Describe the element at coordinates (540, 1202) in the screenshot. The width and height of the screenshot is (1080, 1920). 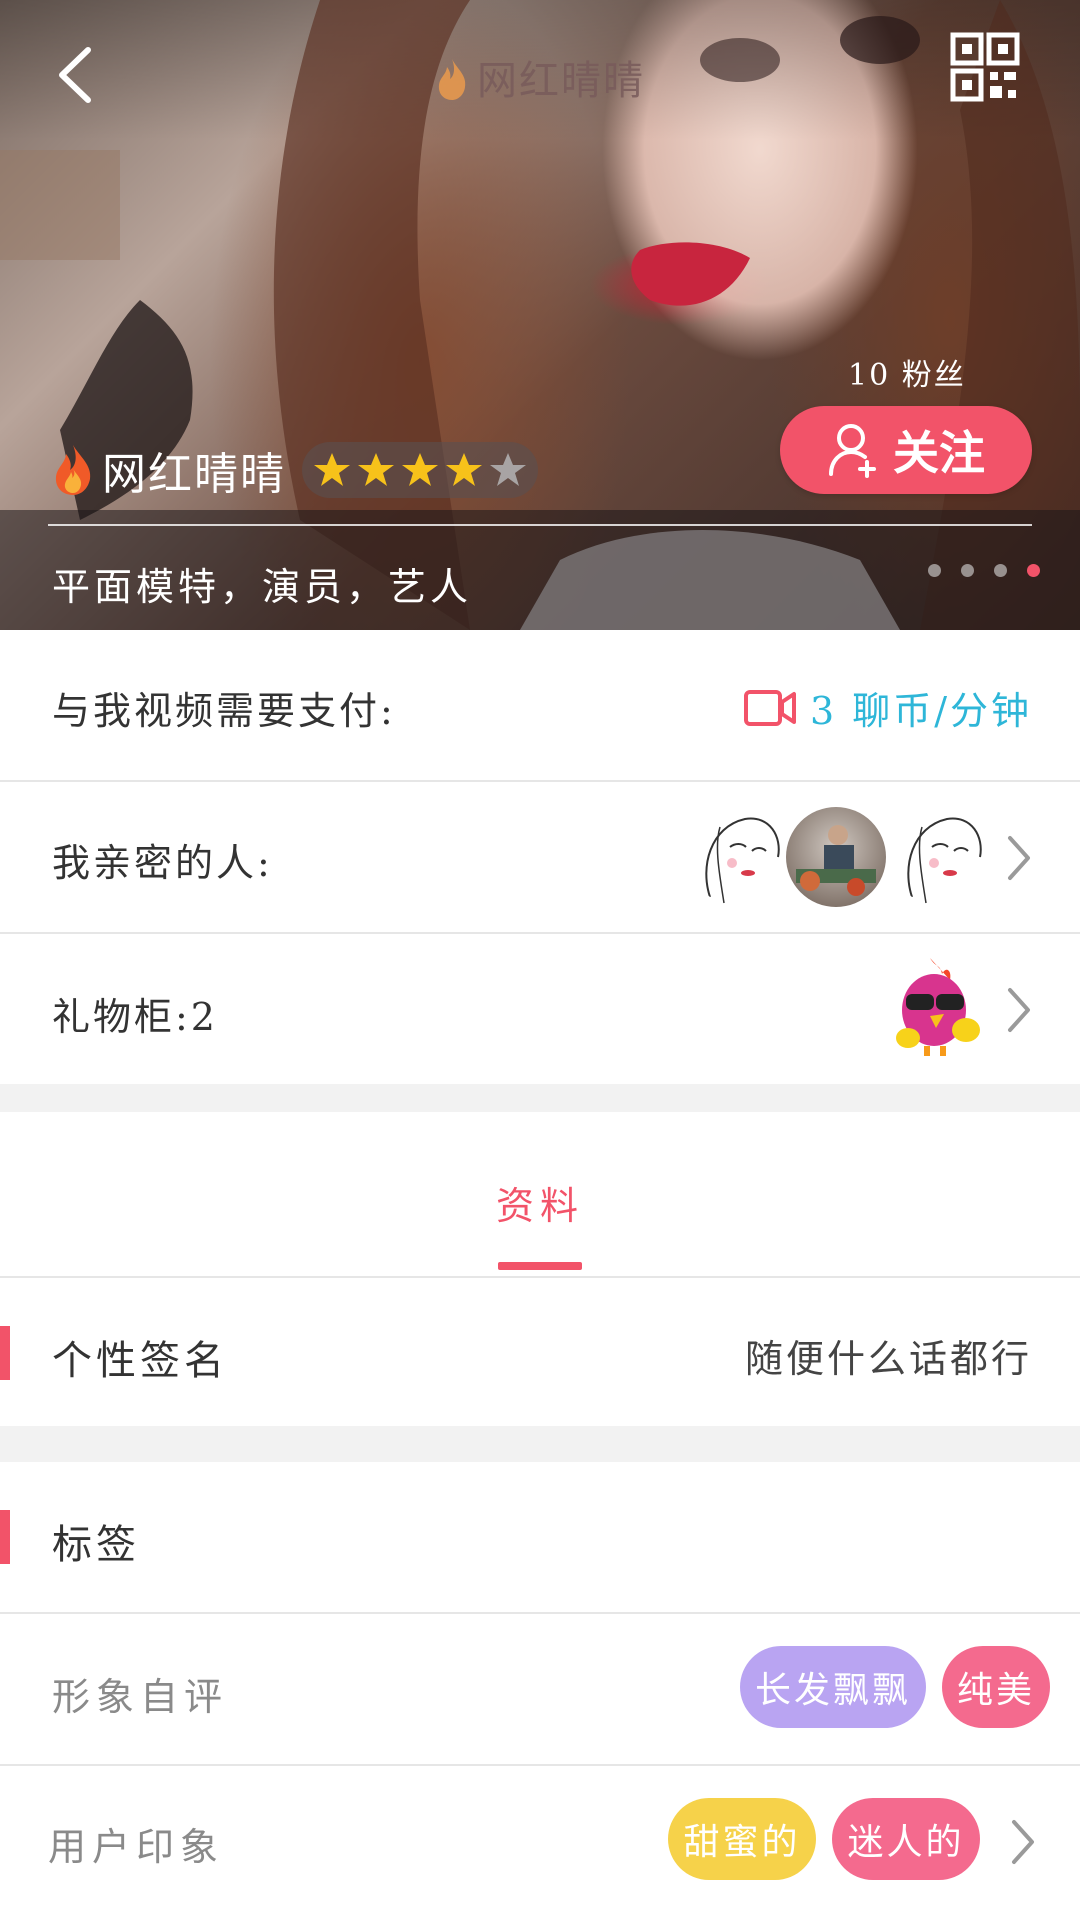
I see `tab-profile: 资料` at that location.